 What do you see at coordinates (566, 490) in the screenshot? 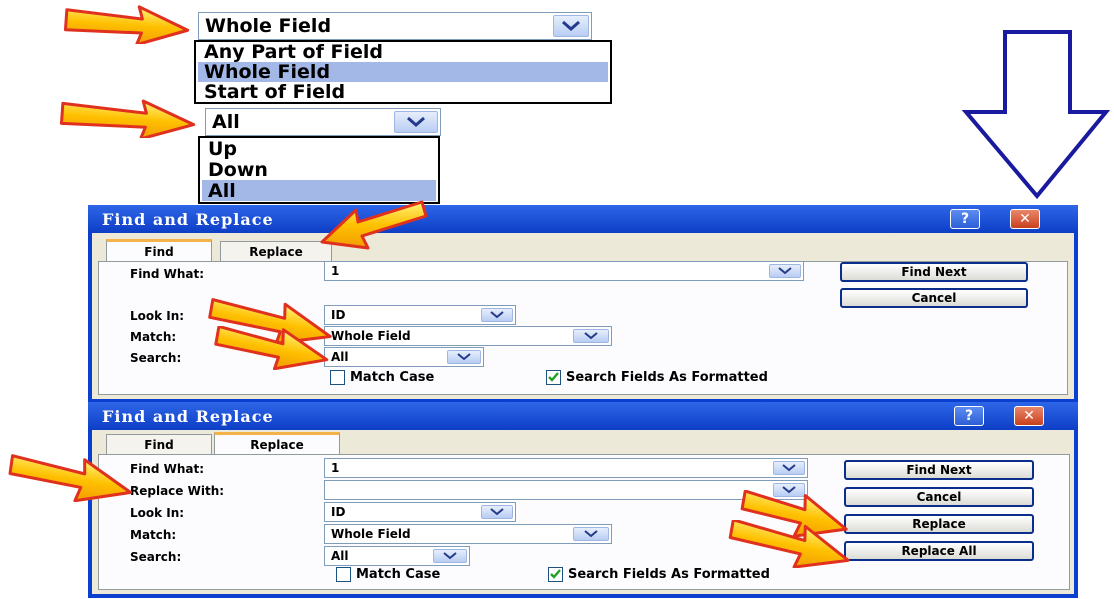
I see `replace-with-input` at bounding box center [566, 490].